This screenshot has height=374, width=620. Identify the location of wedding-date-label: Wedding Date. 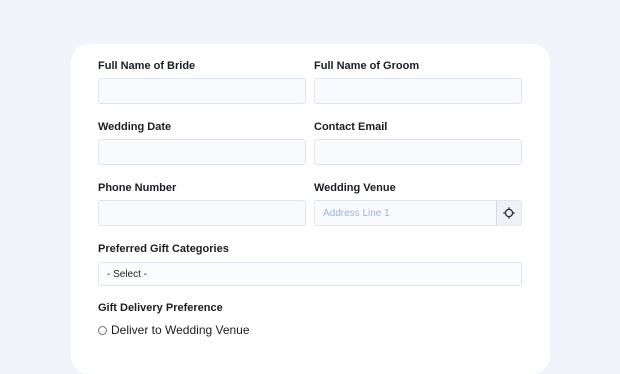
(135, 127).